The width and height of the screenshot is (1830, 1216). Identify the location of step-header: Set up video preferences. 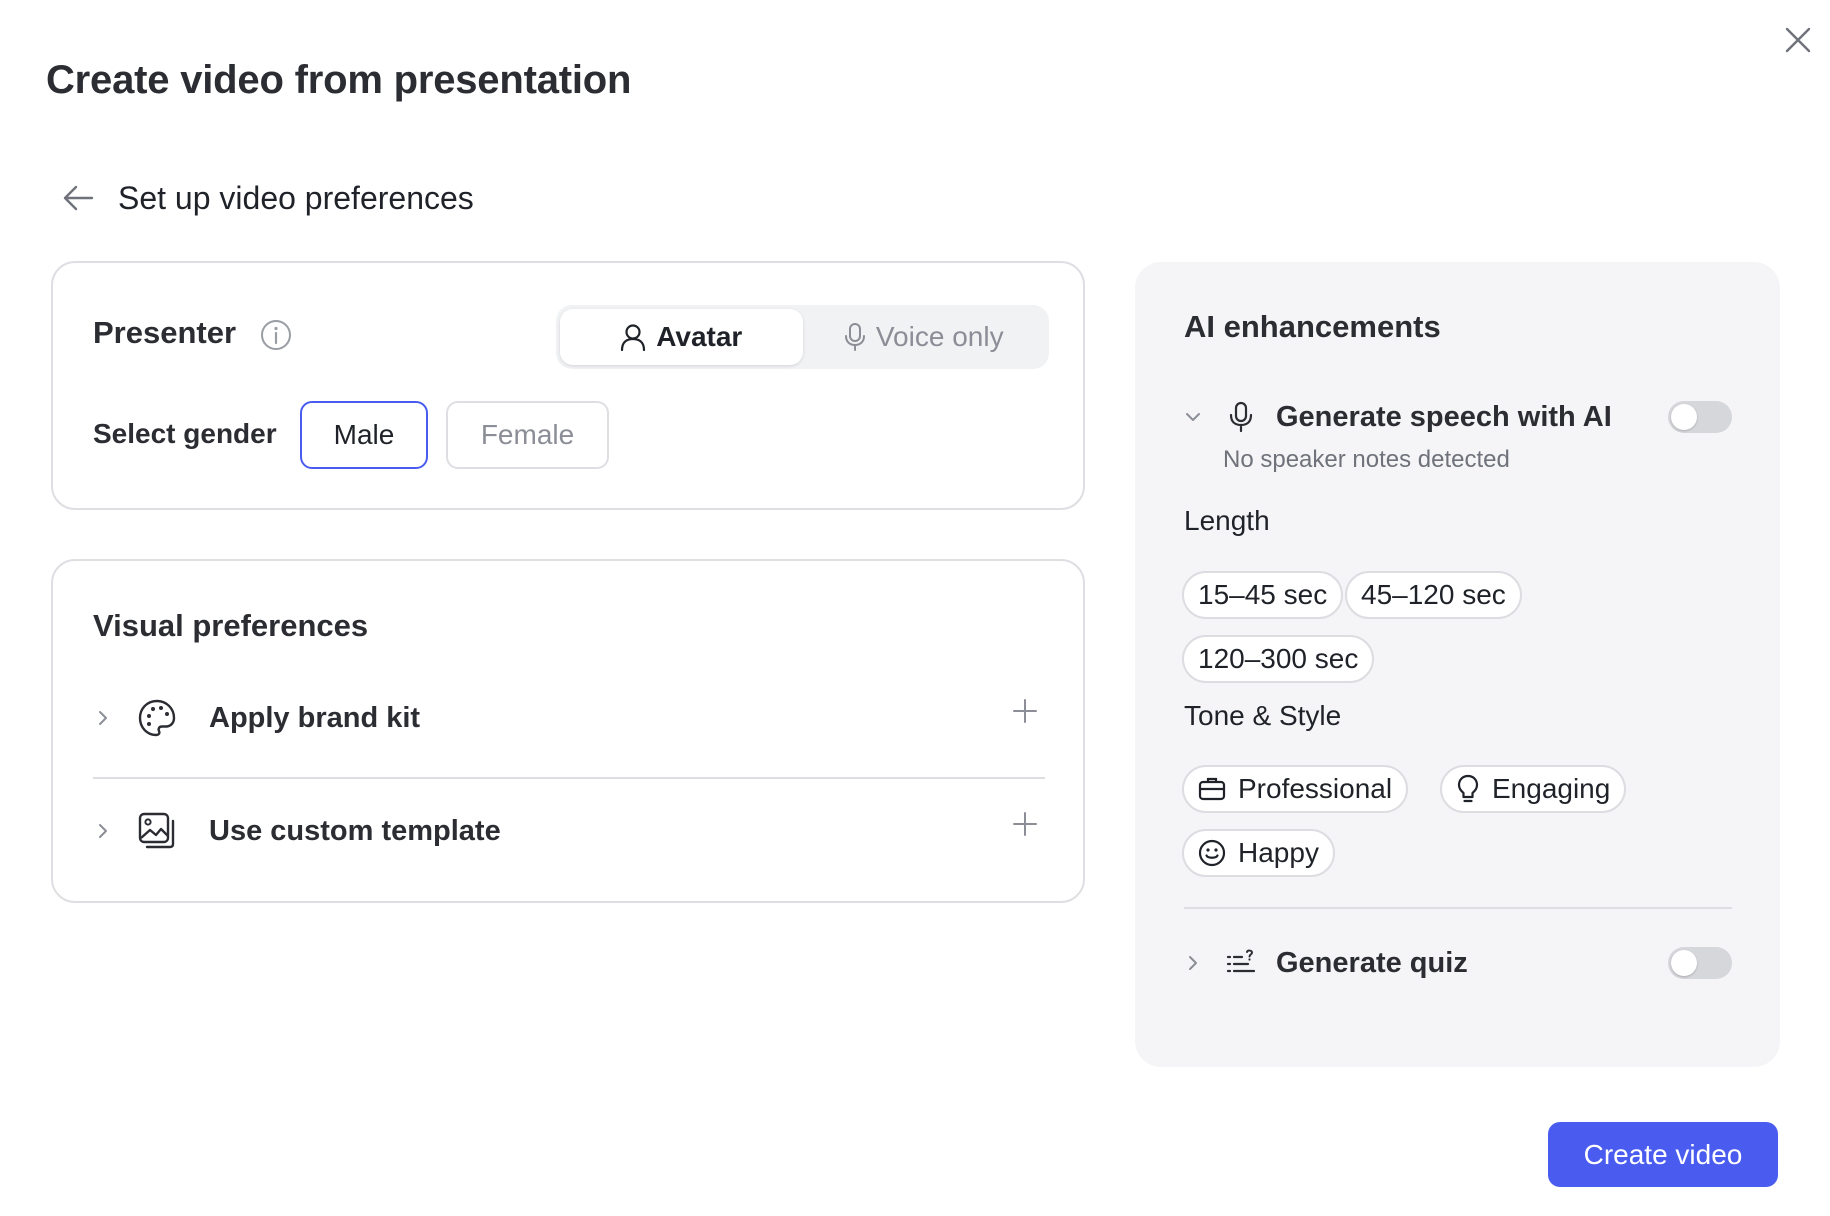
(265, 198).